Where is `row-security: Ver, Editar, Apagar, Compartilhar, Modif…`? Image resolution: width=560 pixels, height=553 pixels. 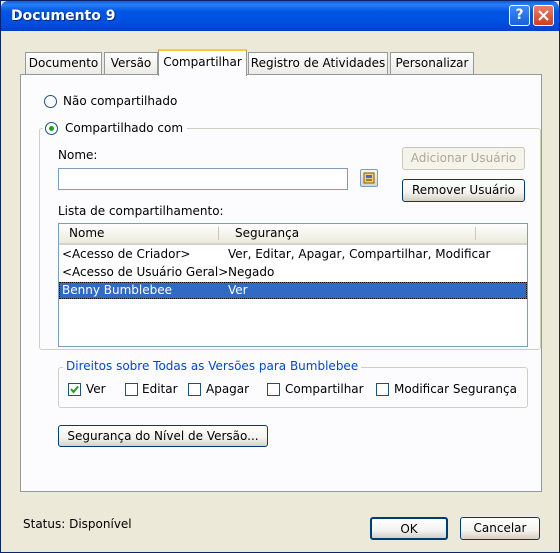 row-security: Ver, Editar, Apagar, Compartilhar, Modif… is located at coordinates (359, 254).